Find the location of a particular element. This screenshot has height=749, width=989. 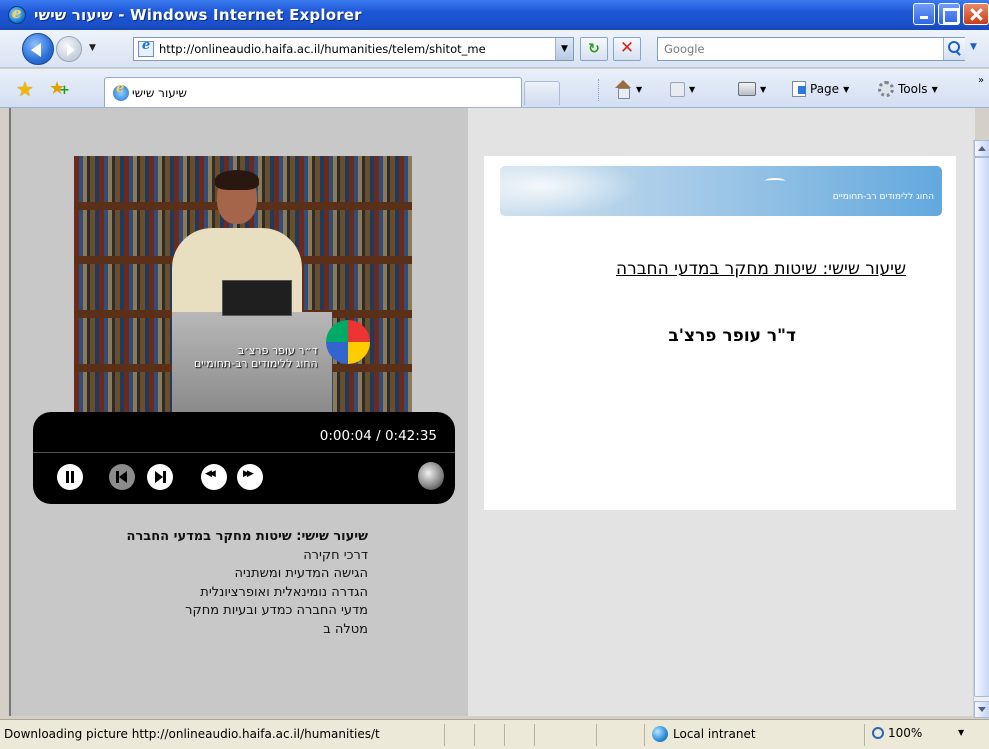

banner-text: החוג ללימודים רב-תחומיים is located at coordinates (883, 197).